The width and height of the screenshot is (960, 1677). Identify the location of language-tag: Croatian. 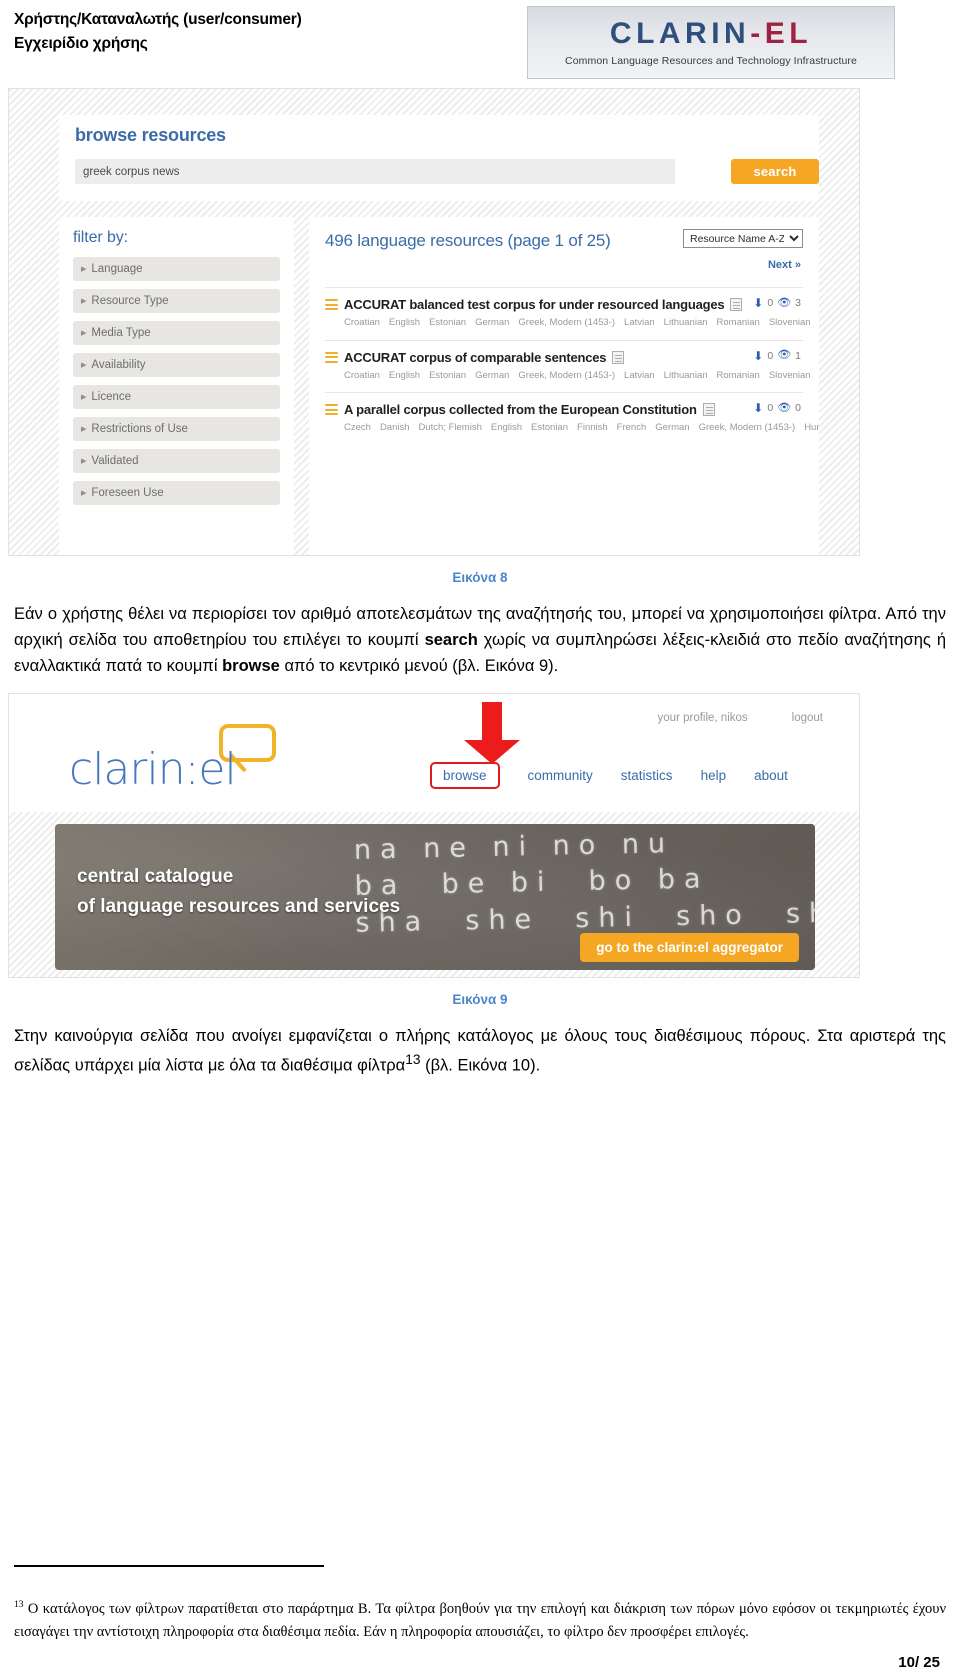
(362, 322).